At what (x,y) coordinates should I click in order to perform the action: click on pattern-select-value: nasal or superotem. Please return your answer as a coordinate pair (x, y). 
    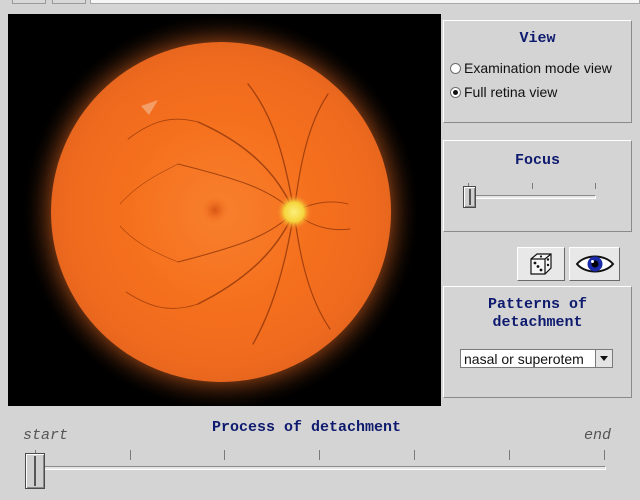
    Looking at the image, I should click on (524, 359).